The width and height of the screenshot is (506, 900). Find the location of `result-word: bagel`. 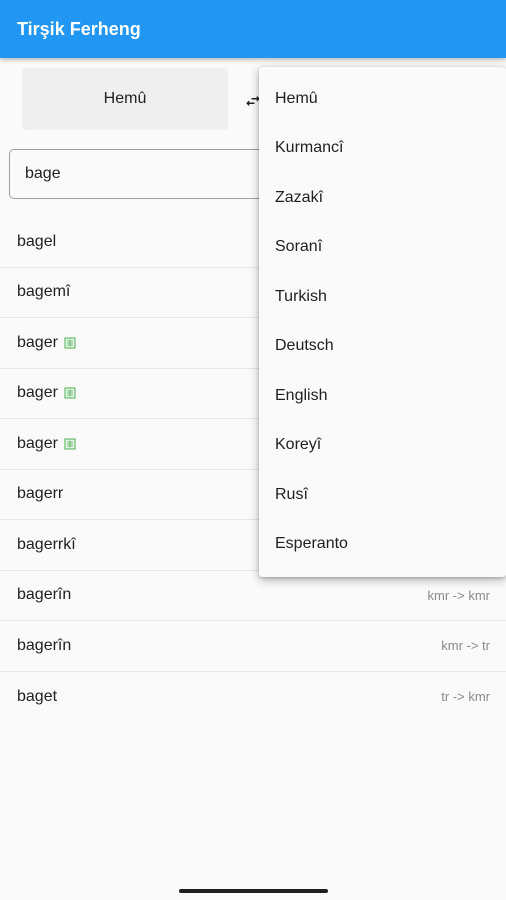

result-word: bagel is located at coordinates (36, 242).